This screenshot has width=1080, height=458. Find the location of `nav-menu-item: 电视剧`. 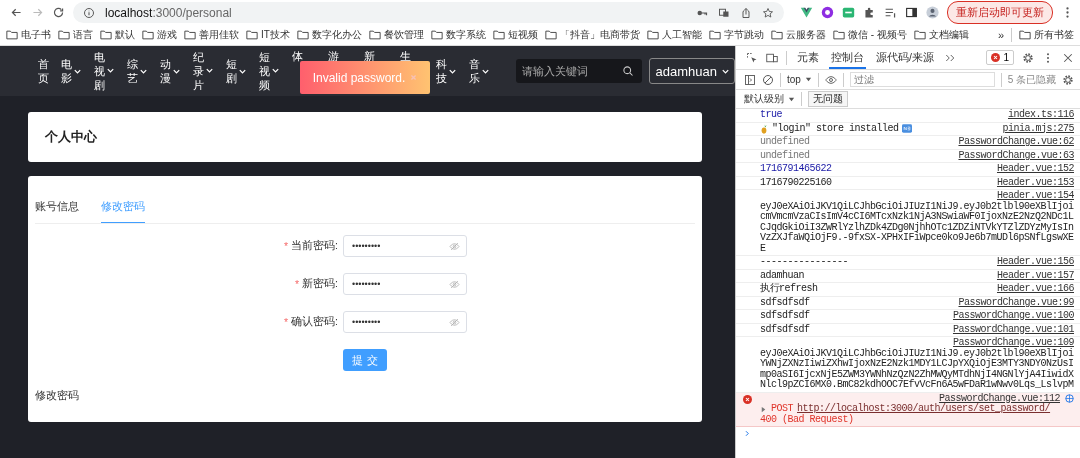

nav-menu-item: 电视剧 is located at coordinates (104, 71).